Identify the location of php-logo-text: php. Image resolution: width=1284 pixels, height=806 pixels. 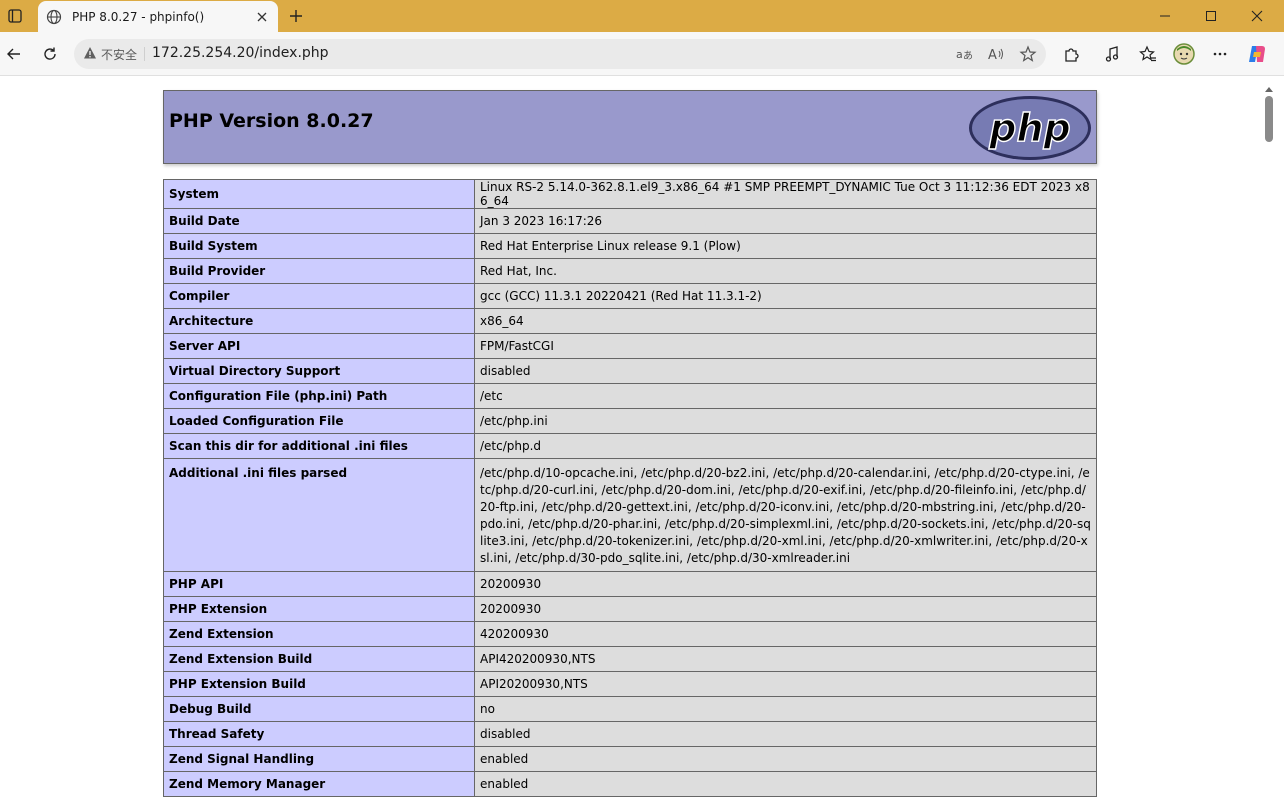
(1029, 128).